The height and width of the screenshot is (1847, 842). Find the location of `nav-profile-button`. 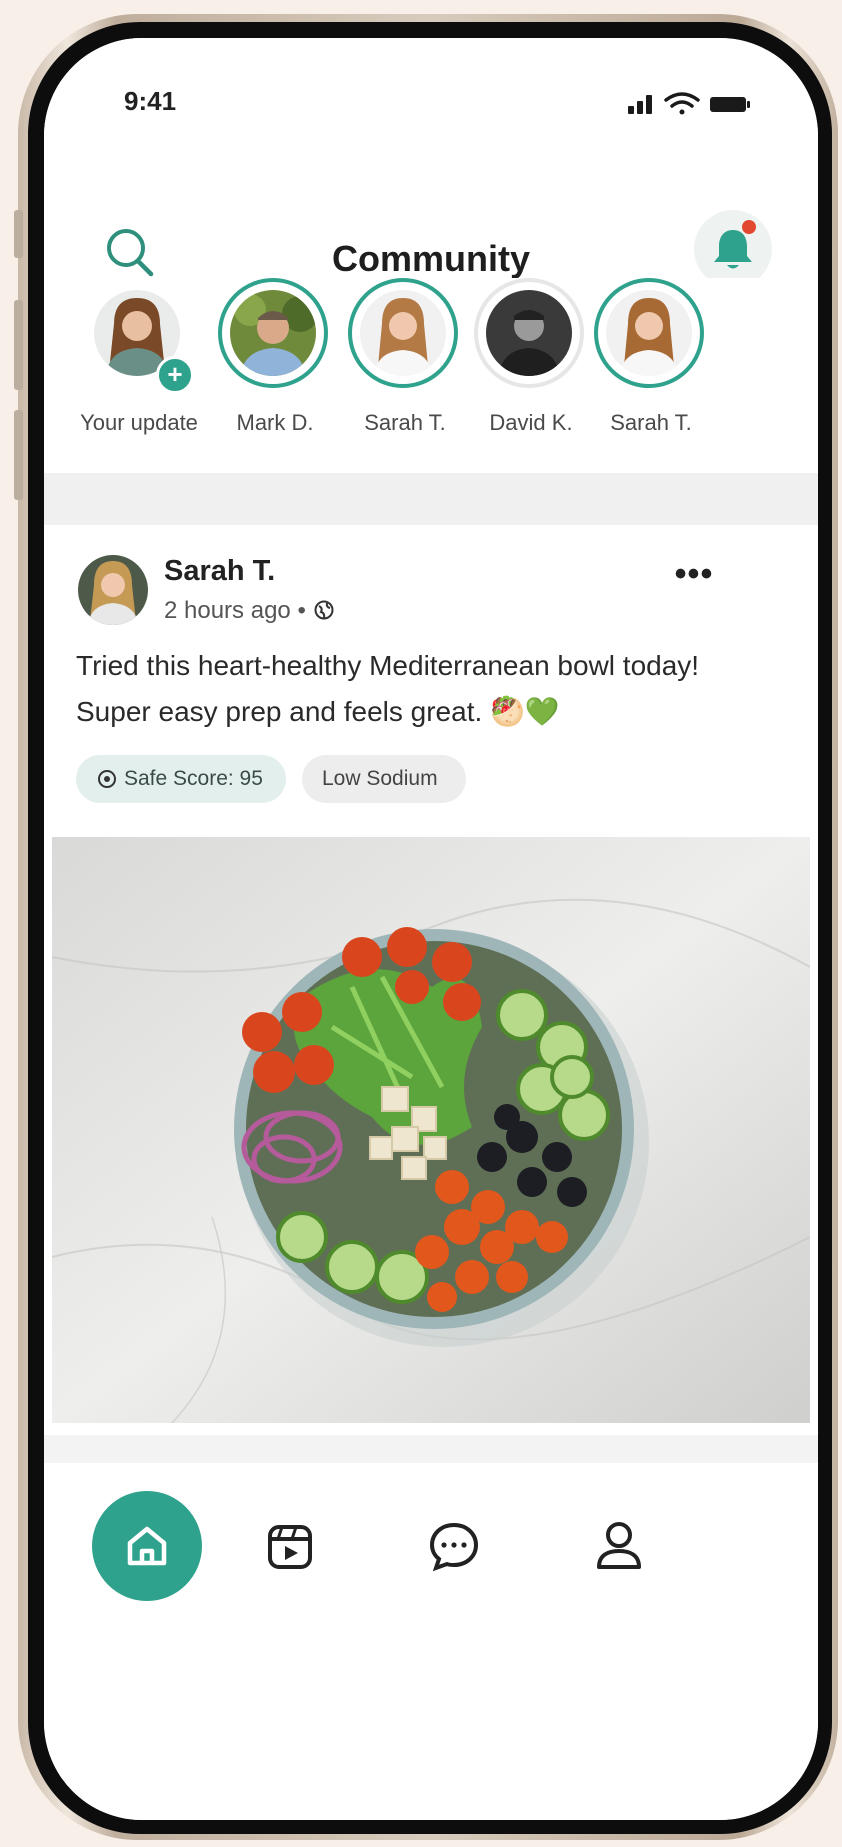

nav-profile-button is located at coordinates (619, 1546).